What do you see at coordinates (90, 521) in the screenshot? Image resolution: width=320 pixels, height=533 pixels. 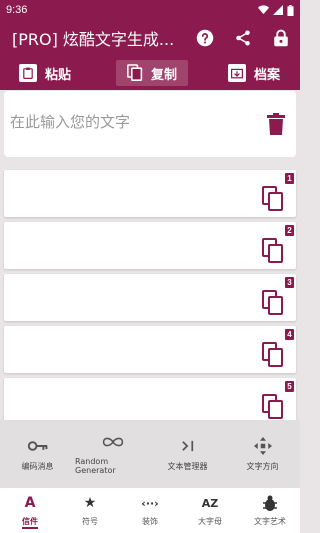 I see `nav-symbols-label: 符号` at bounding box center [90, 521].